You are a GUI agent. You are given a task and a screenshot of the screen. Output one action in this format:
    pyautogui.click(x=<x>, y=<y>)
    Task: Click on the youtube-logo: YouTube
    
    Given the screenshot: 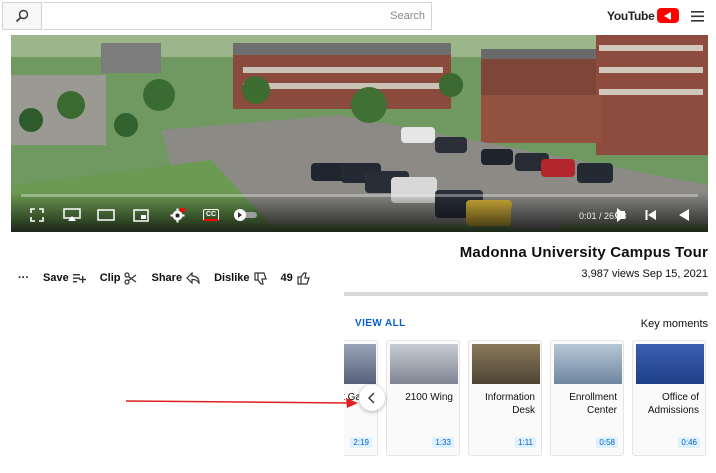 What is the action you would take?
    pyautogui.click(x=643, y=15)
    